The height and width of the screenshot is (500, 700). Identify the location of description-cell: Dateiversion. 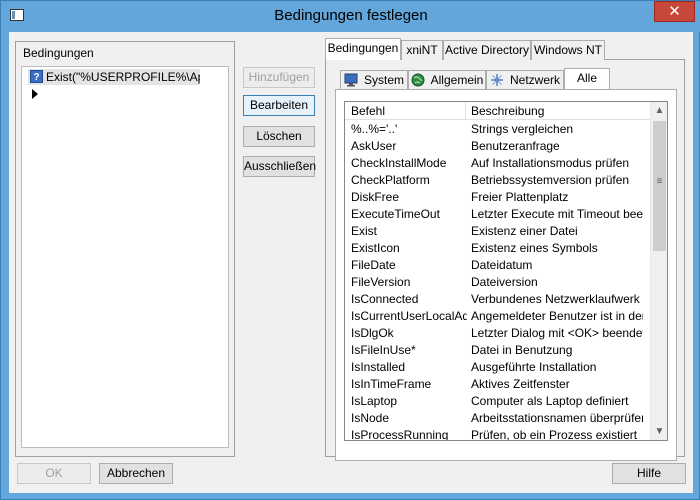
(504, 282).